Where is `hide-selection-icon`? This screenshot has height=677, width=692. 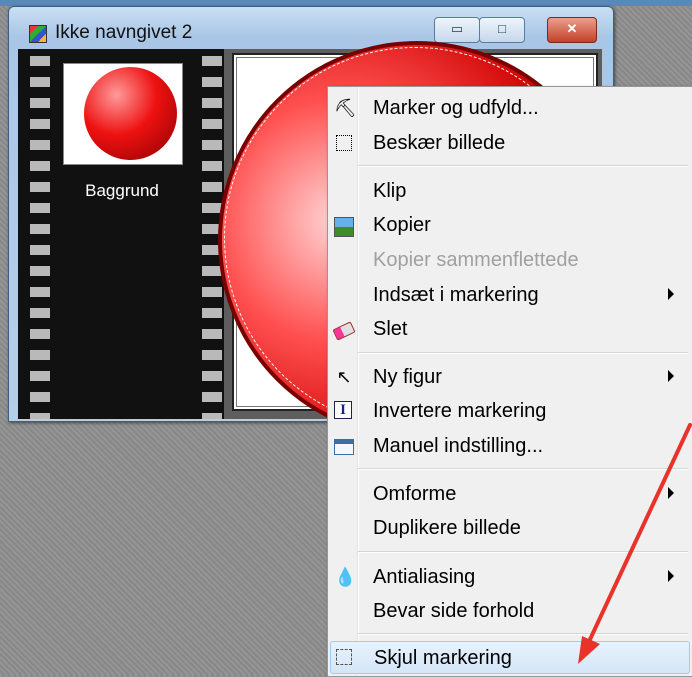
hide-selection-icon is located at coordinates (344, 657).